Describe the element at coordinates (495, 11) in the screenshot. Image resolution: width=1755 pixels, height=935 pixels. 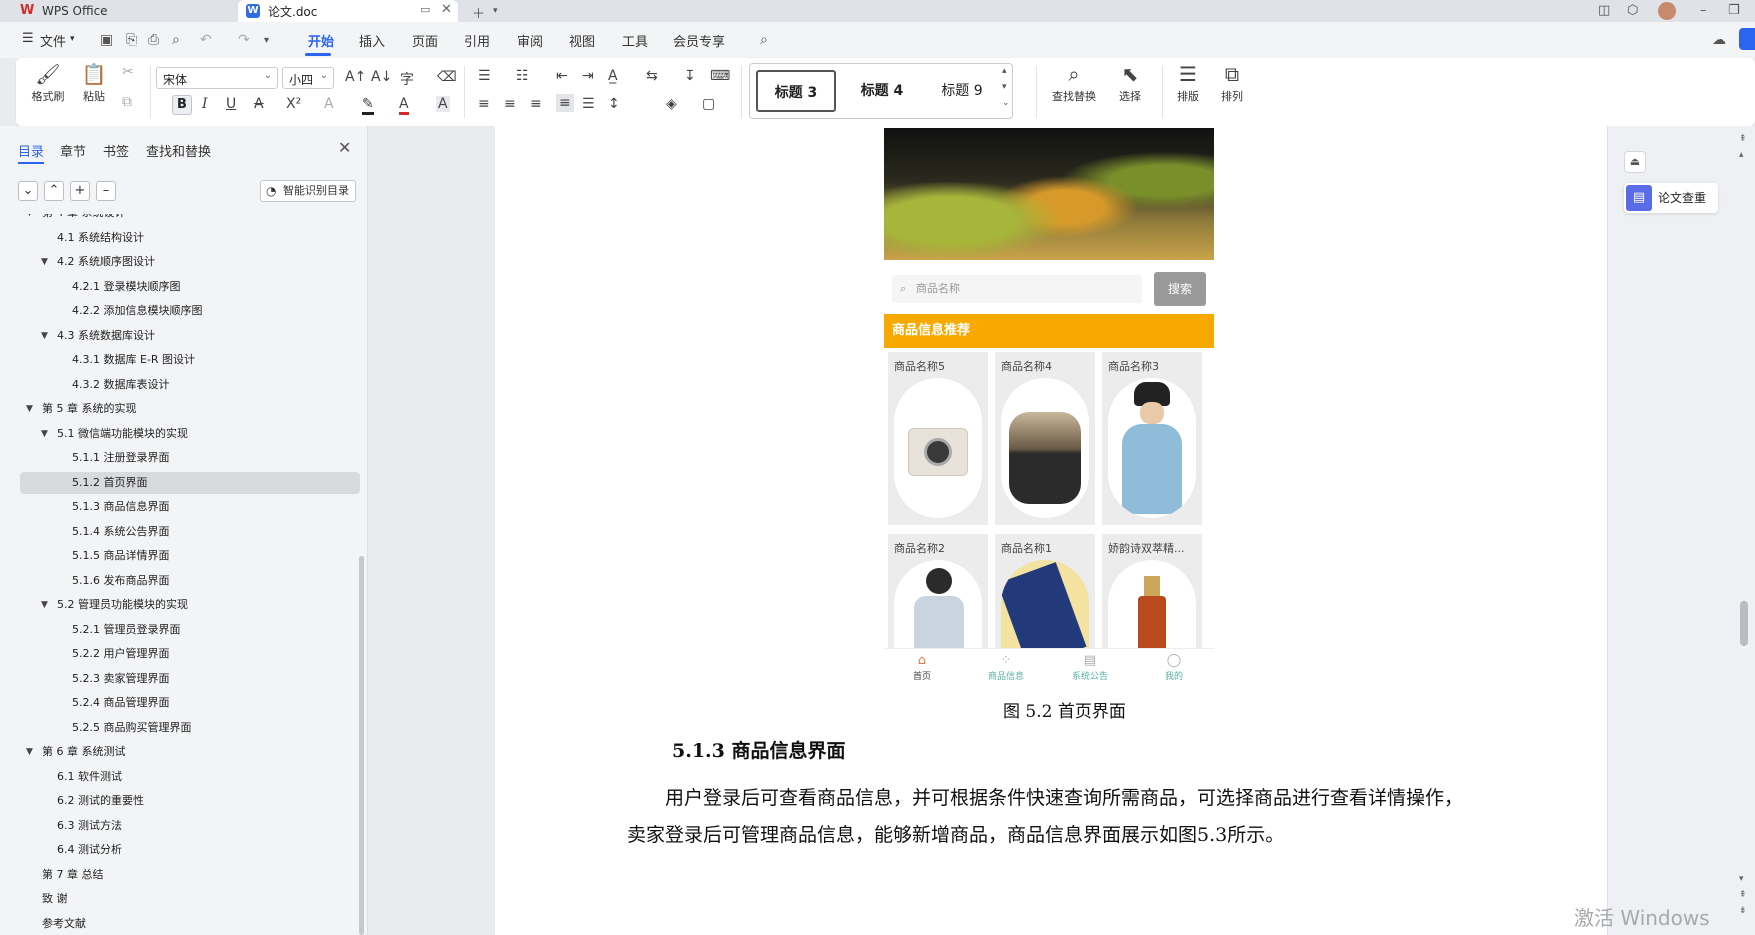
I see `tab-list-chevron-icon: ▾` at that location.